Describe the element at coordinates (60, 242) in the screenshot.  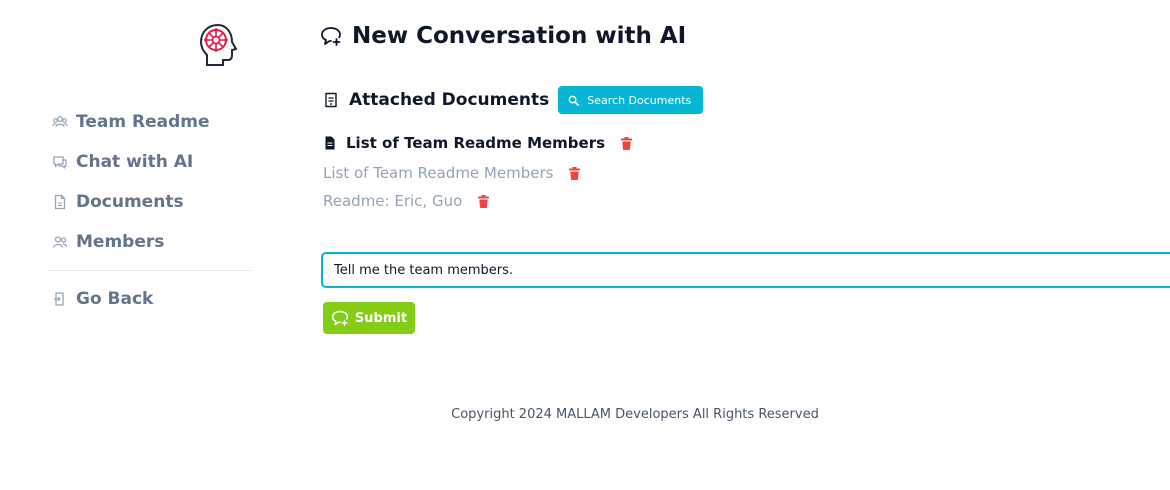
I see `members-icon` at that location.